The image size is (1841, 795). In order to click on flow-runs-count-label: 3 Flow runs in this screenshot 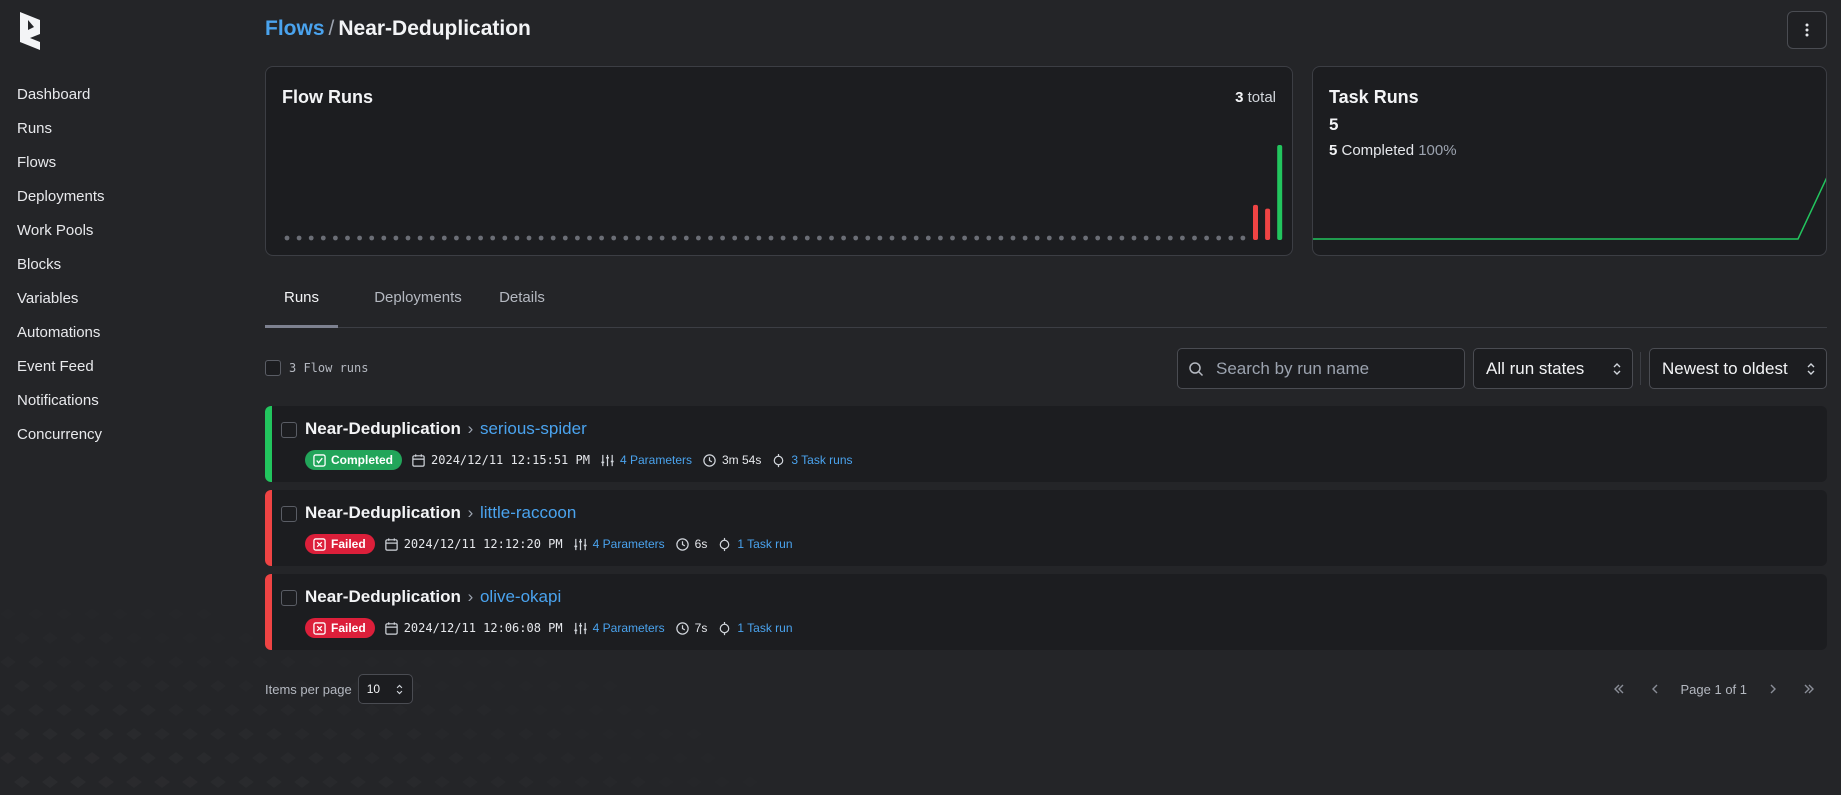, I will do `click(329, 368)`.